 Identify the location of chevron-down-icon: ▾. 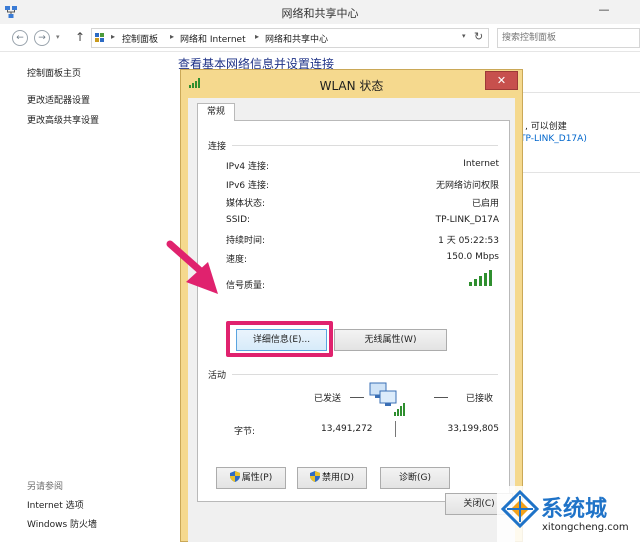
(464, 36).